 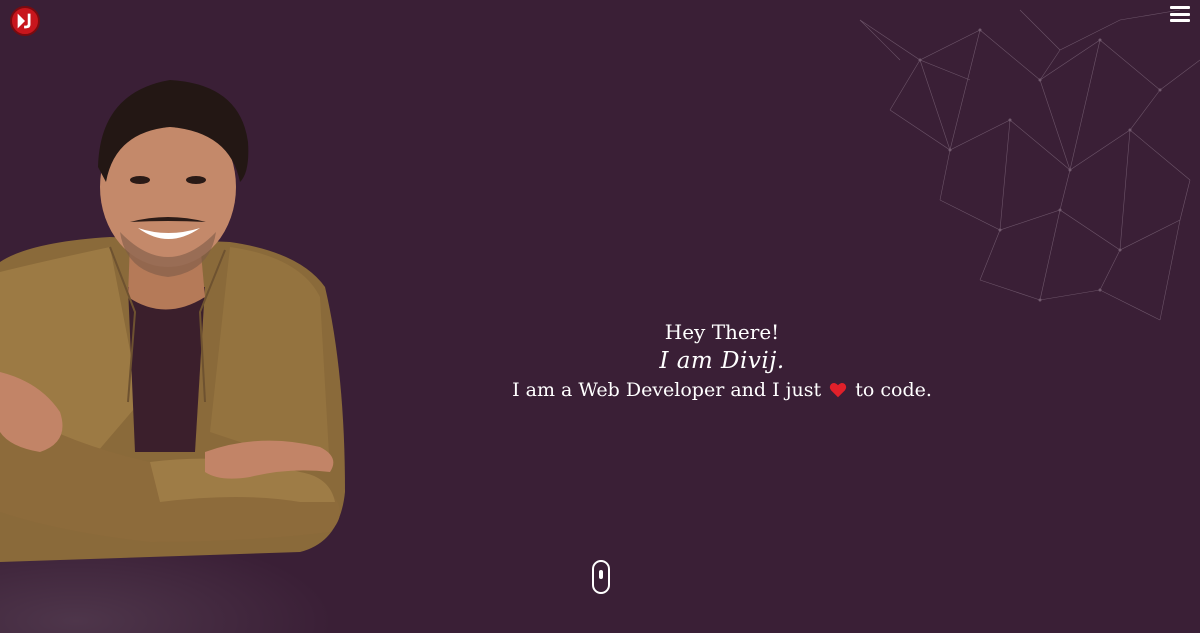 I want to click on scroll-down-indicator, so click(x=601, y=577).